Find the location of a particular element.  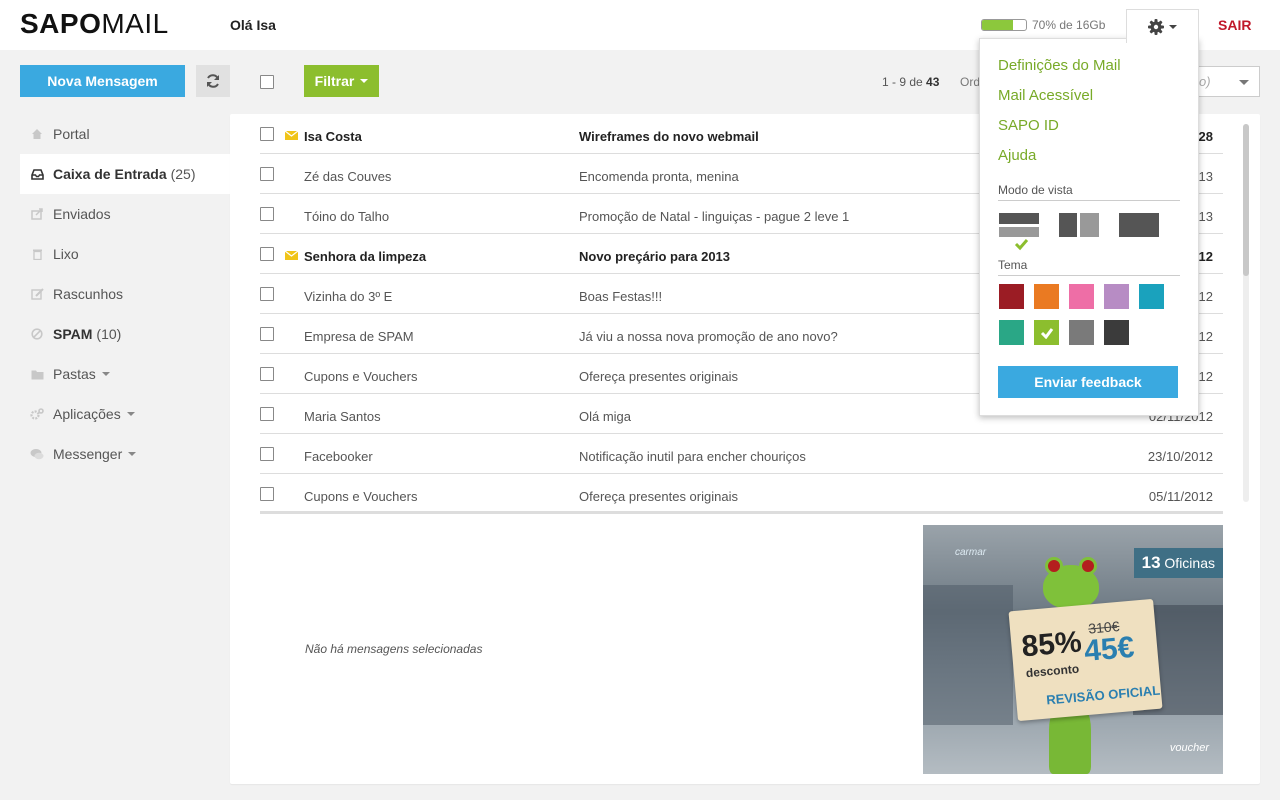

ad-service: REVISÃO OFICIAL is located at coordinates (1103, 695).